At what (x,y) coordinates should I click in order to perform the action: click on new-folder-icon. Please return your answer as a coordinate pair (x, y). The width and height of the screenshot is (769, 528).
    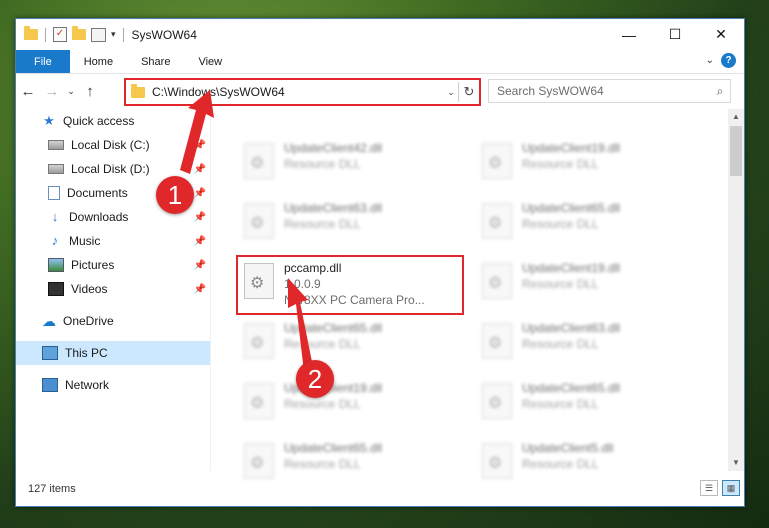
    Looking at the image, I should click on (79, 33).